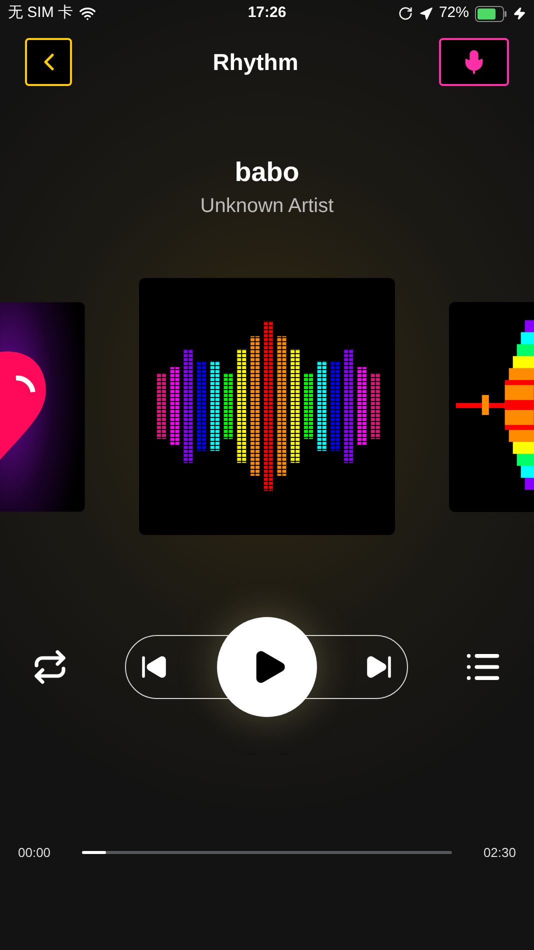  What do you see at coordinates (453, 13) in the screenshot?
I see `battery-percent-text: 72%` at bounding box center [453, 13].